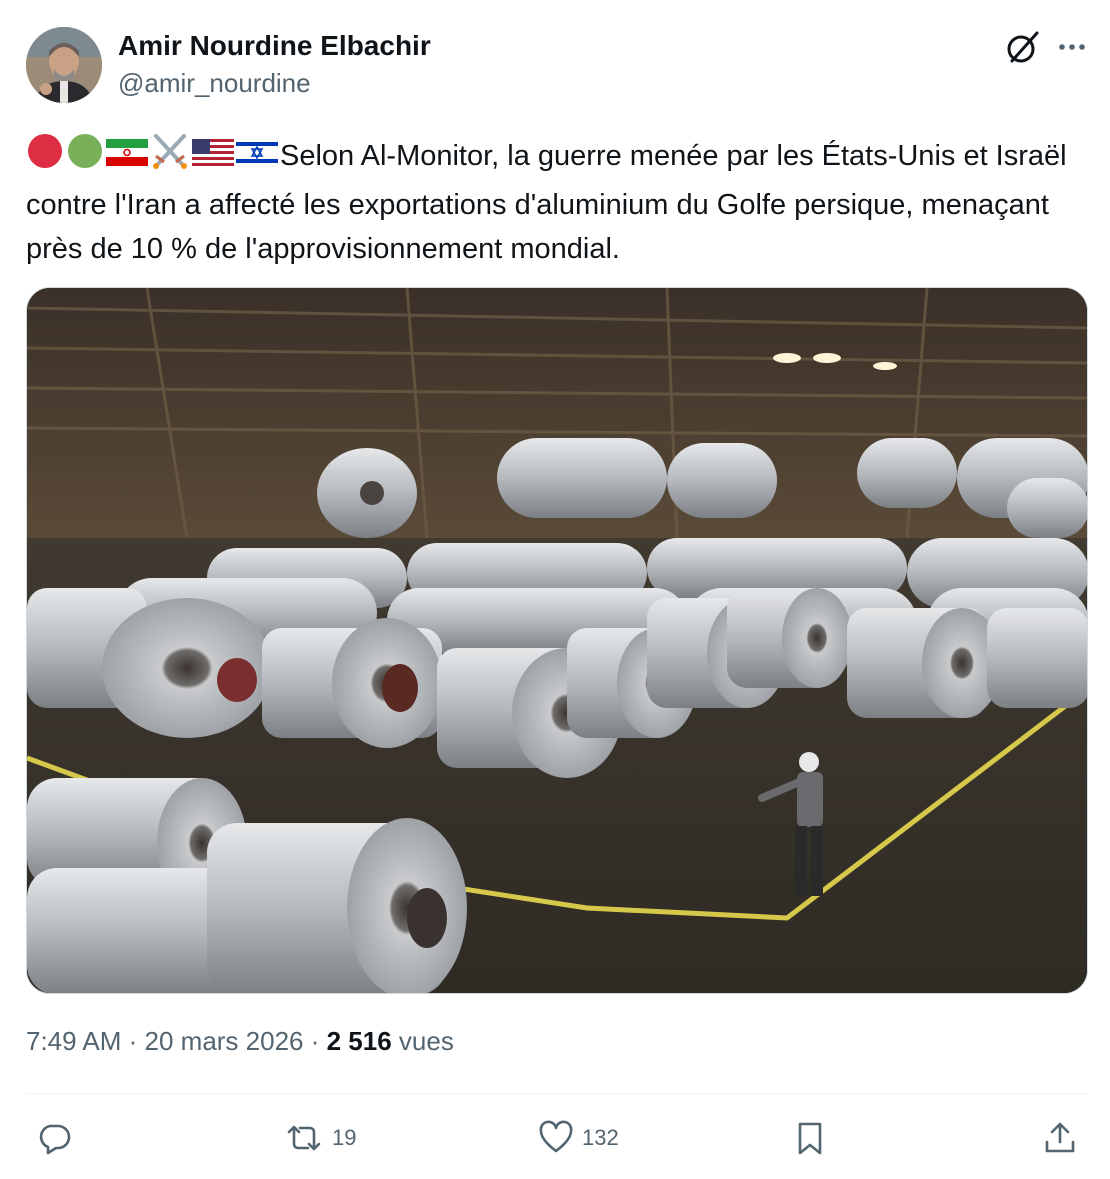 This screenshot has height=1179, width=1110. I want to click on more-icon, so click(1072, 47).